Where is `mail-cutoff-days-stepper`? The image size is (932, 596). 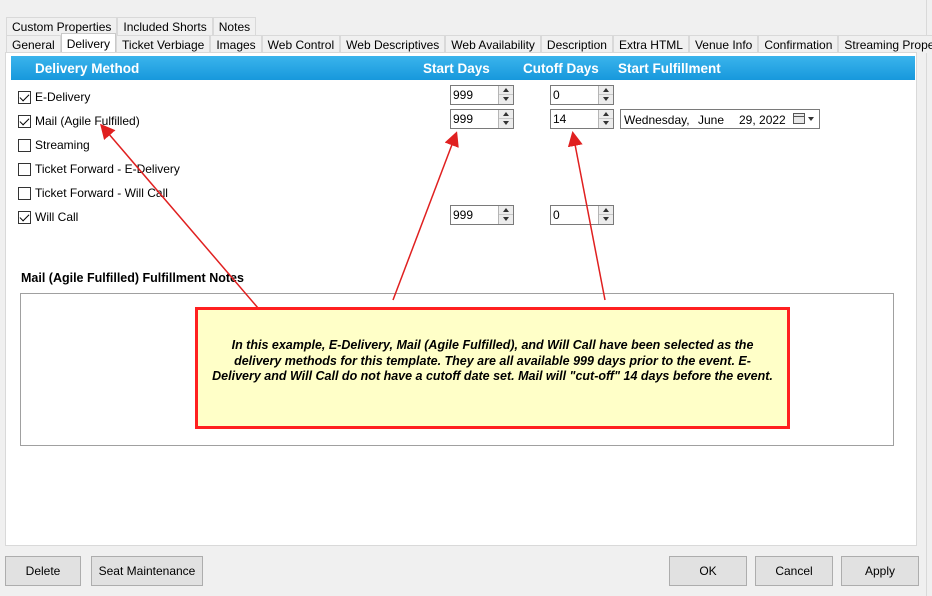 mail-cutoff-days-stepper is located at coordinates (582, 119).